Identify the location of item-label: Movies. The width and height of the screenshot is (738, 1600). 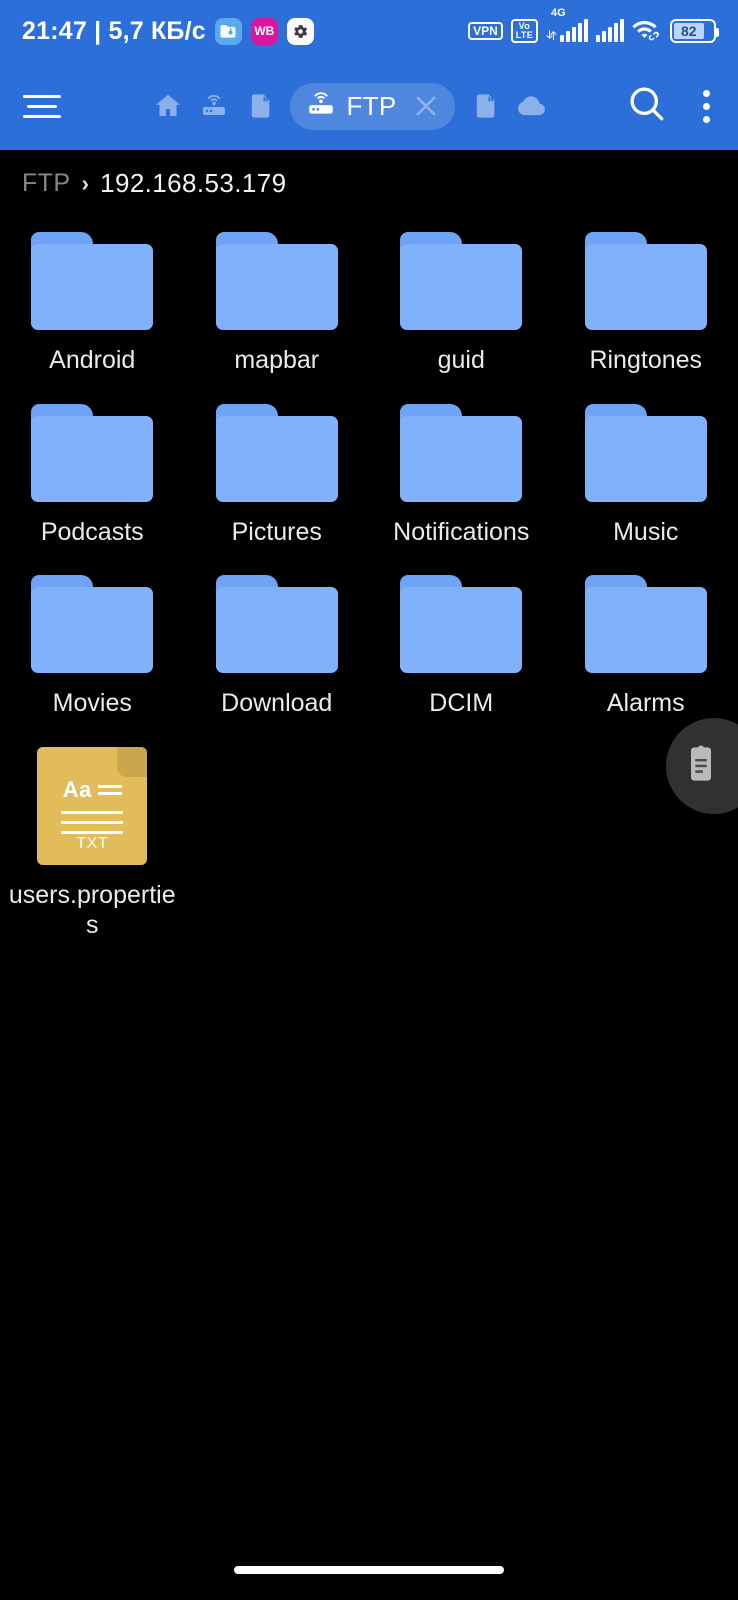
(92, 703).